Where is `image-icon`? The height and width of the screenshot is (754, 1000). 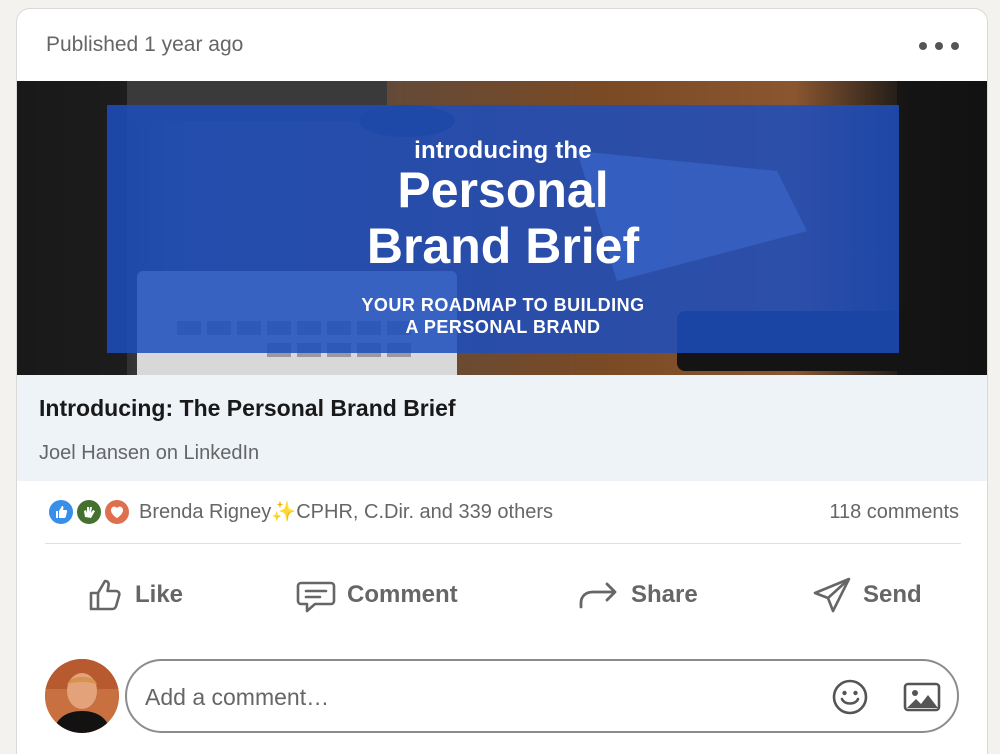 image-icon is located at coordinates (922, 697).